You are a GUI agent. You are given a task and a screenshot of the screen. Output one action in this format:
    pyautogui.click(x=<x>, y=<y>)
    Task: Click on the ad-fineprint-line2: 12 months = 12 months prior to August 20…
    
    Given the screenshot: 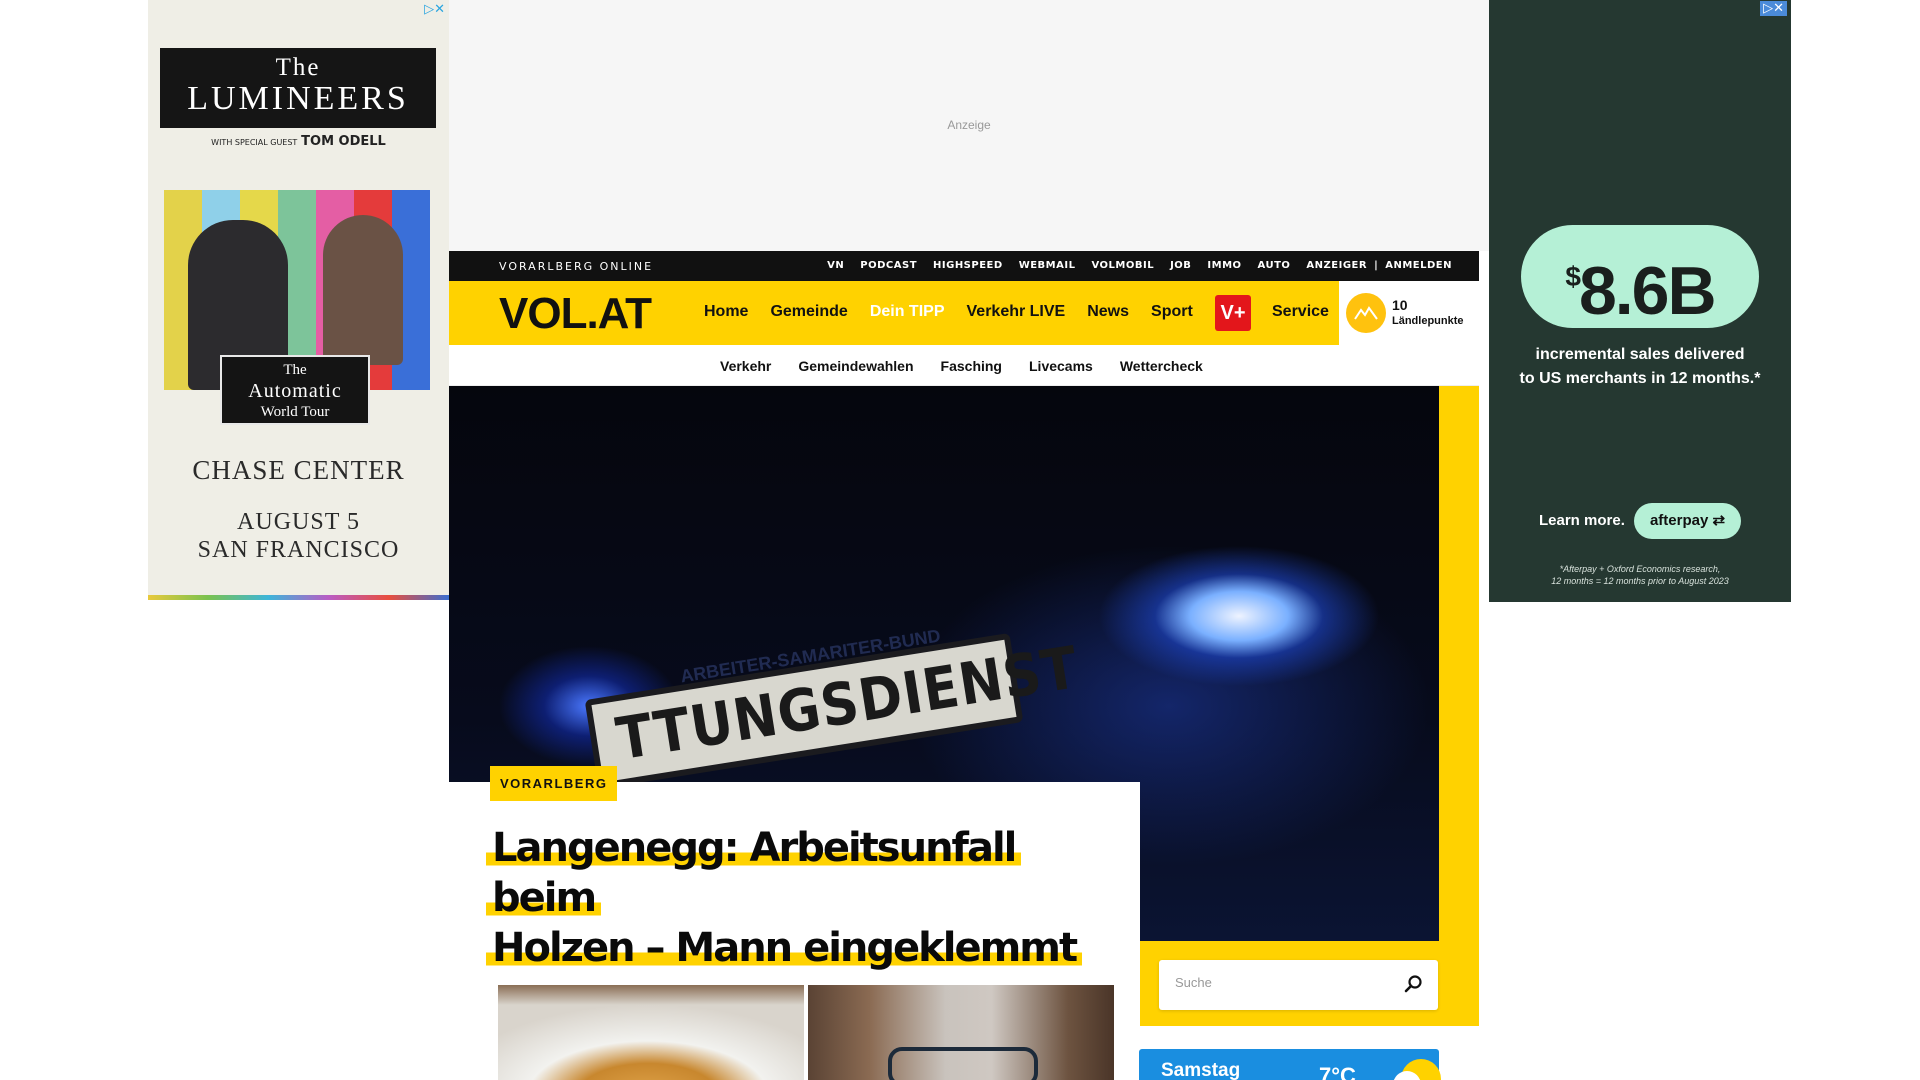 What is the action you would take?
    pyautogui.click(x=1640, y=581)
    